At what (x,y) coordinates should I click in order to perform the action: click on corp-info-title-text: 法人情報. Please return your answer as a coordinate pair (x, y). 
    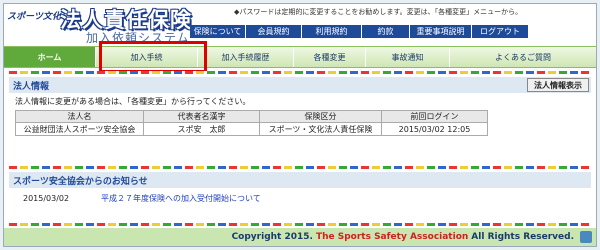
    Looking at the image, I should click on (31, 86).